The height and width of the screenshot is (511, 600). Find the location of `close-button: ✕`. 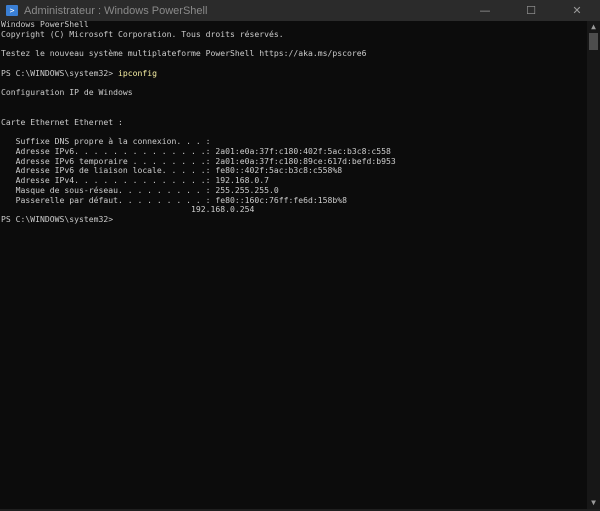

close-button: ✕ is located at coordinates (577, 10).